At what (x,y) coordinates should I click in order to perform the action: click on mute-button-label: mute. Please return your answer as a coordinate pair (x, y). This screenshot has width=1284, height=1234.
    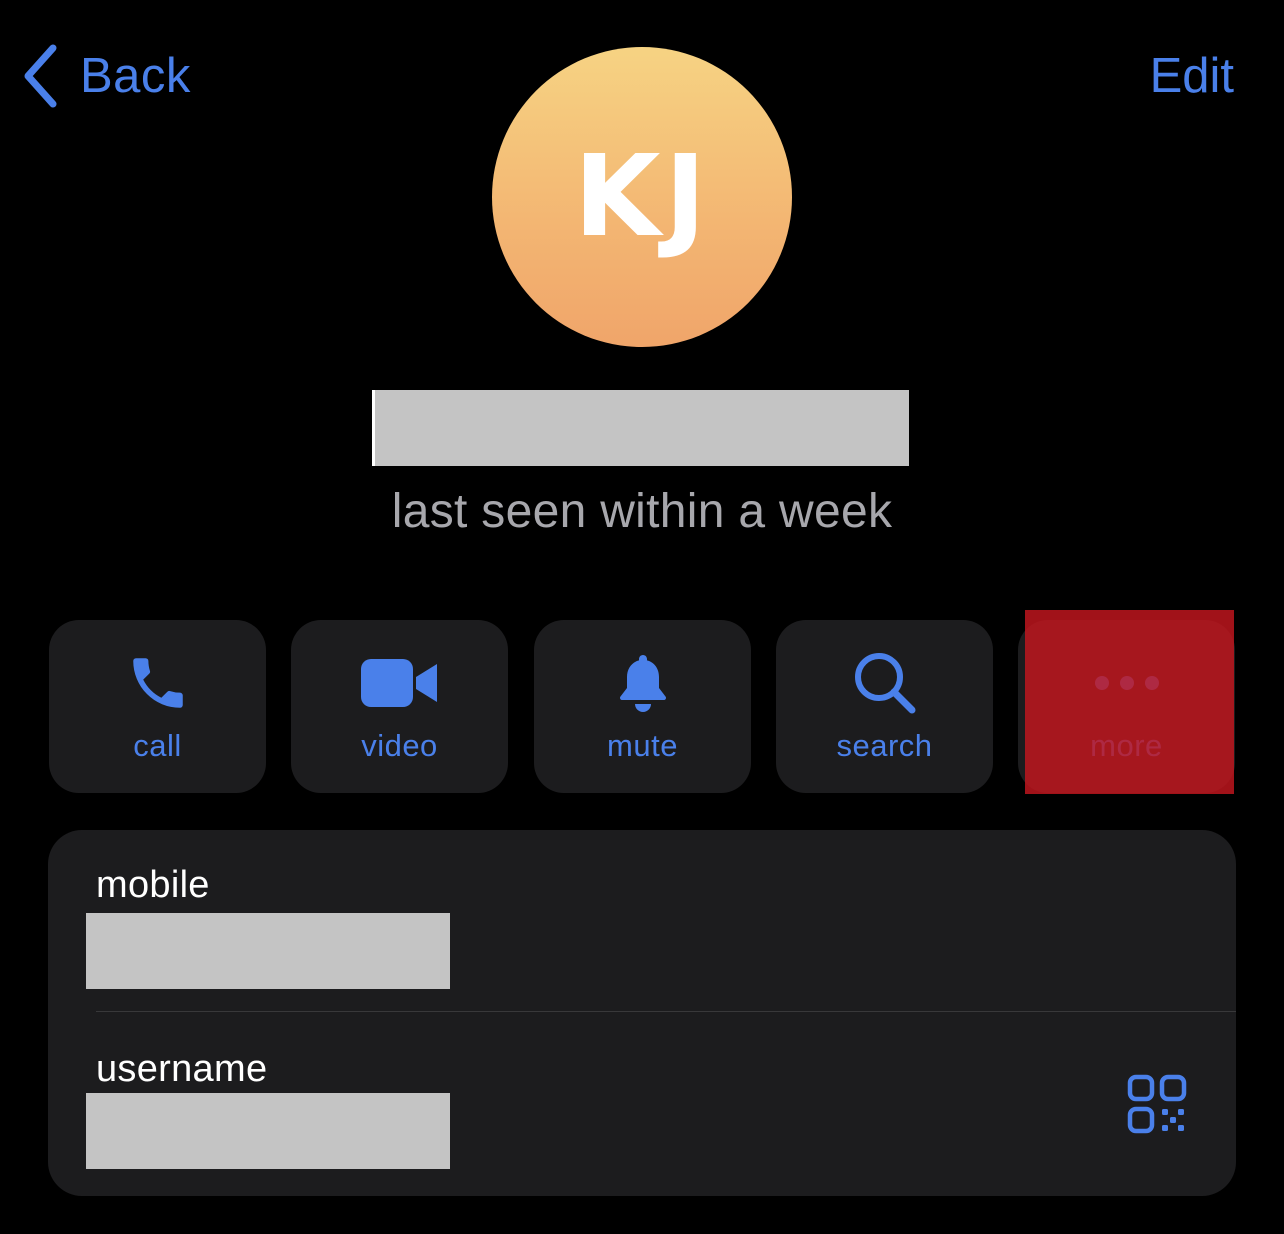
    Looking at the image, I should click on (642, 745).